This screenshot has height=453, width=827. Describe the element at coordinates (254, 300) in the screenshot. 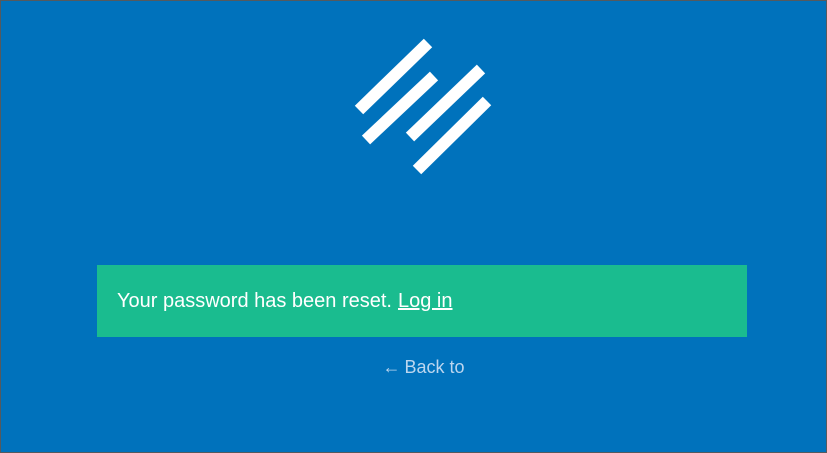

I see `notice-message: Your password has been reset.` at that location.